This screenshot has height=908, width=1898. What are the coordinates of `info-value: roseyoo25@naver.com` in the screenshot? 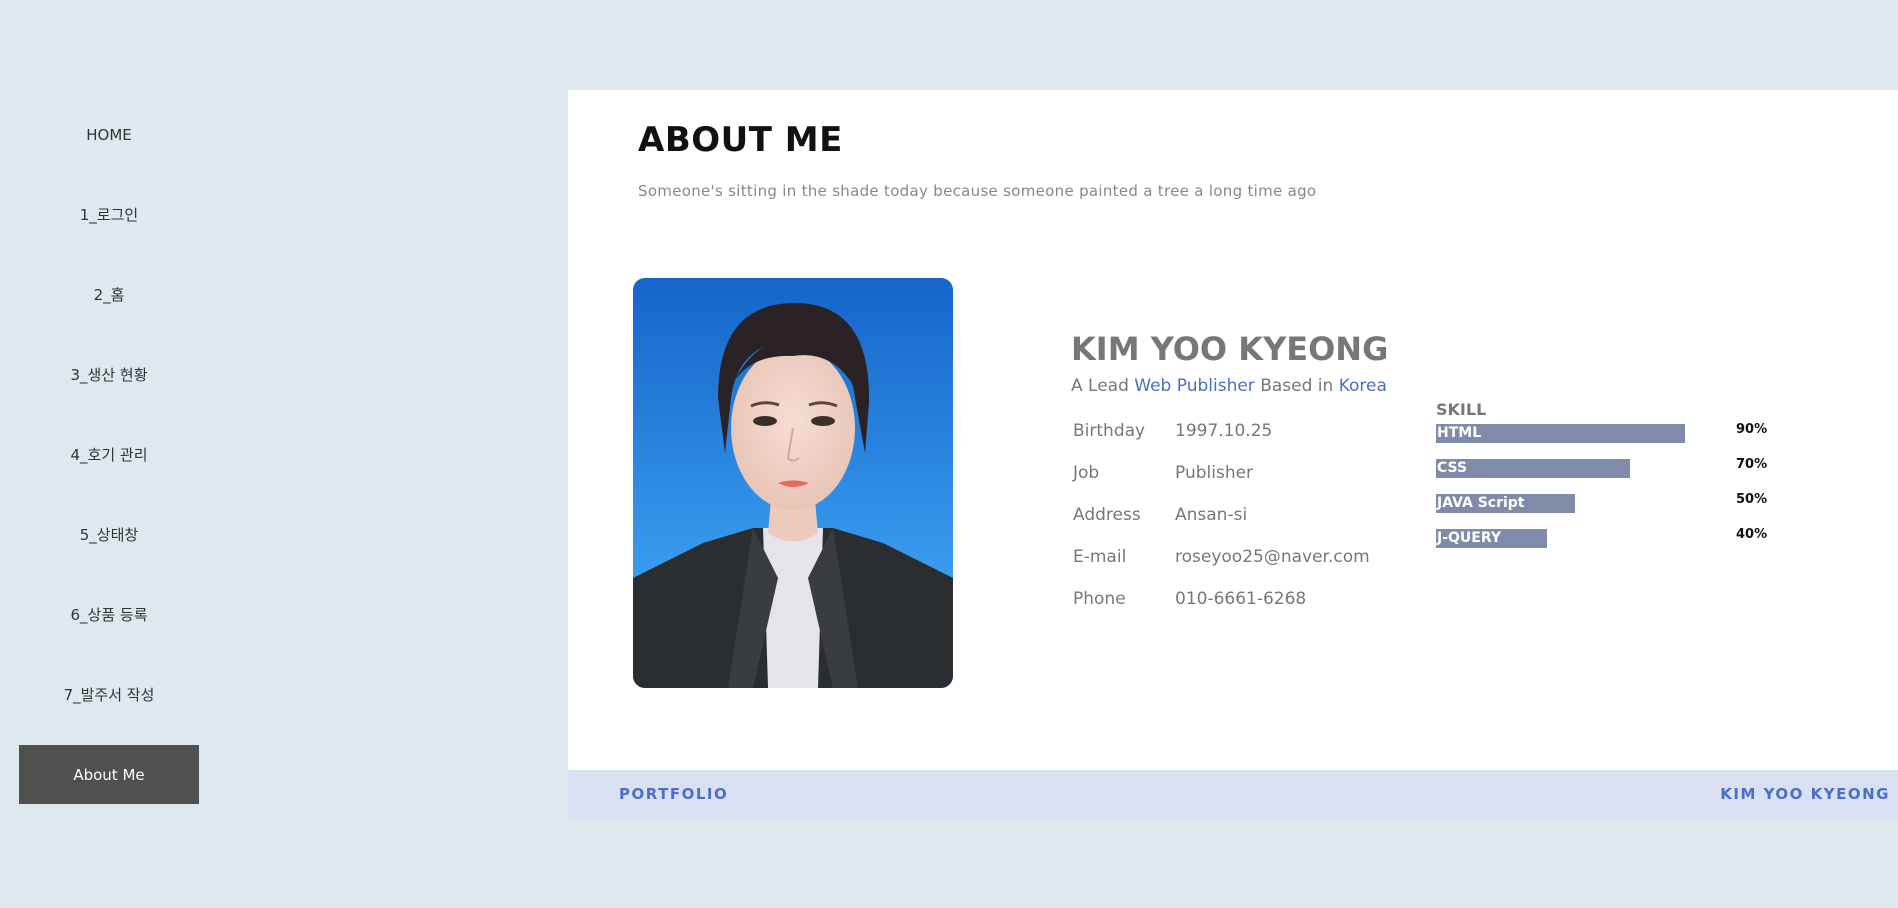 It's located at (1272, 557).